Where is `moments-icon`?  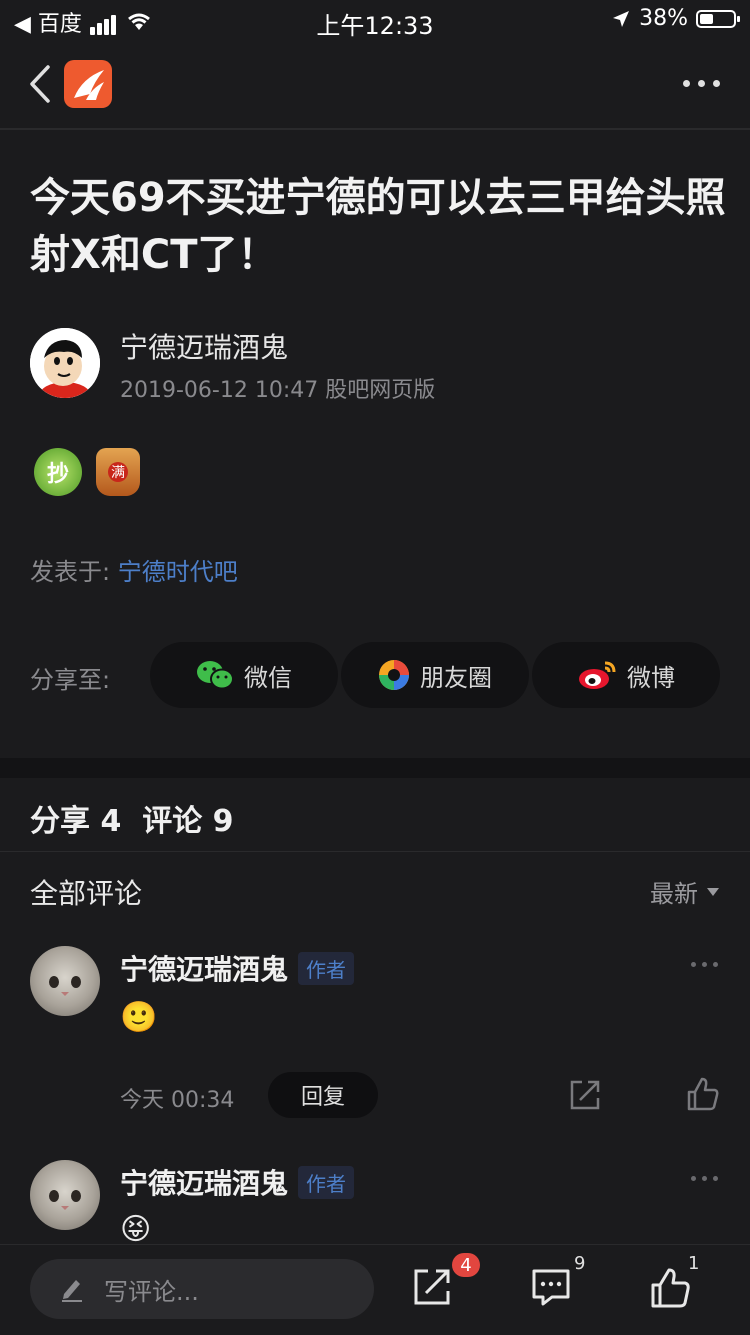
moments-icon is located at coordinates (394, 675).